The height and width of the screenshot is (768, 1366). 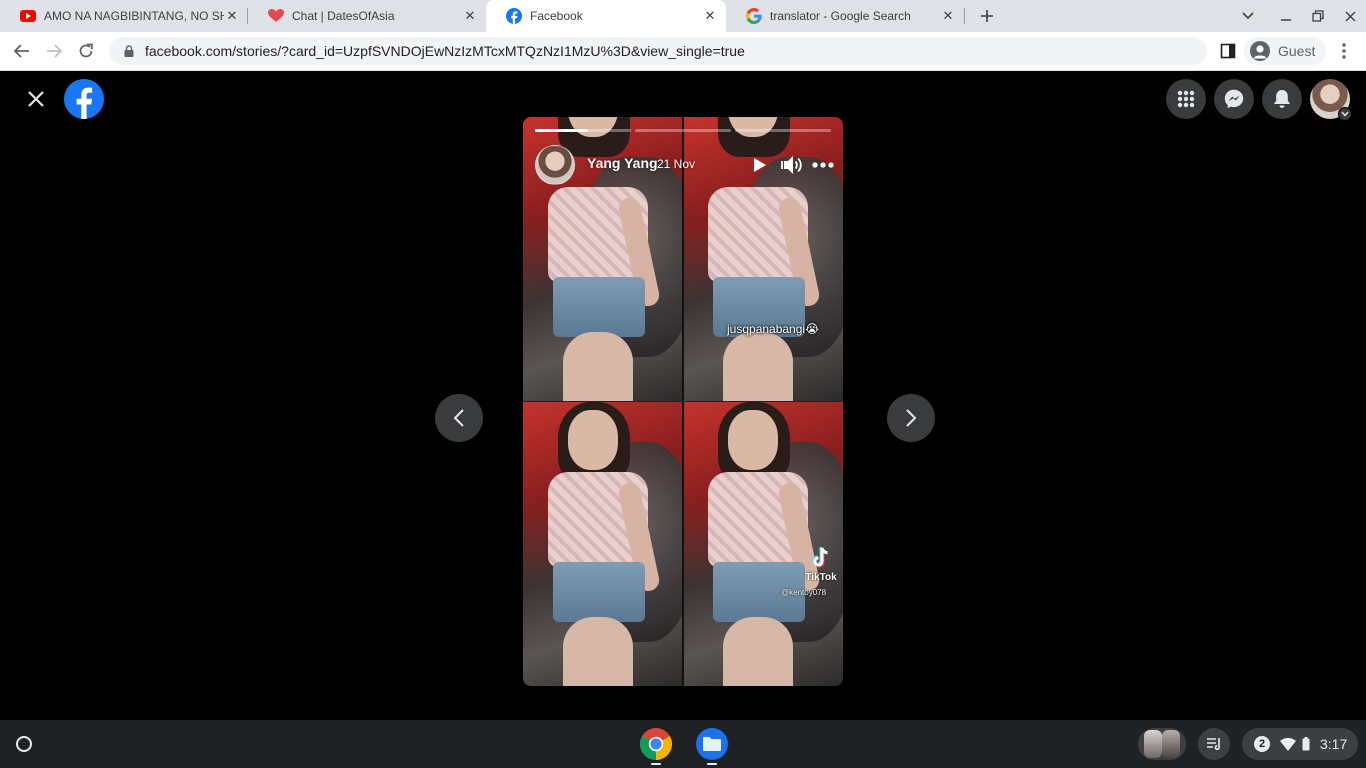 I want to click on tab-google-search: translator - Google Search ✕, so click(x=845, y=16).